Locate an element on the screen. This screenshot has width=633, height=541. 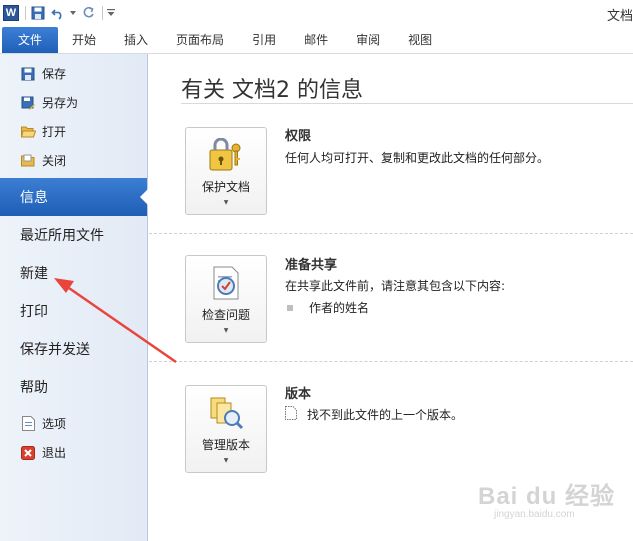
protect-document-button: 保护文档 ▼ is located at coordinates (226, 171).